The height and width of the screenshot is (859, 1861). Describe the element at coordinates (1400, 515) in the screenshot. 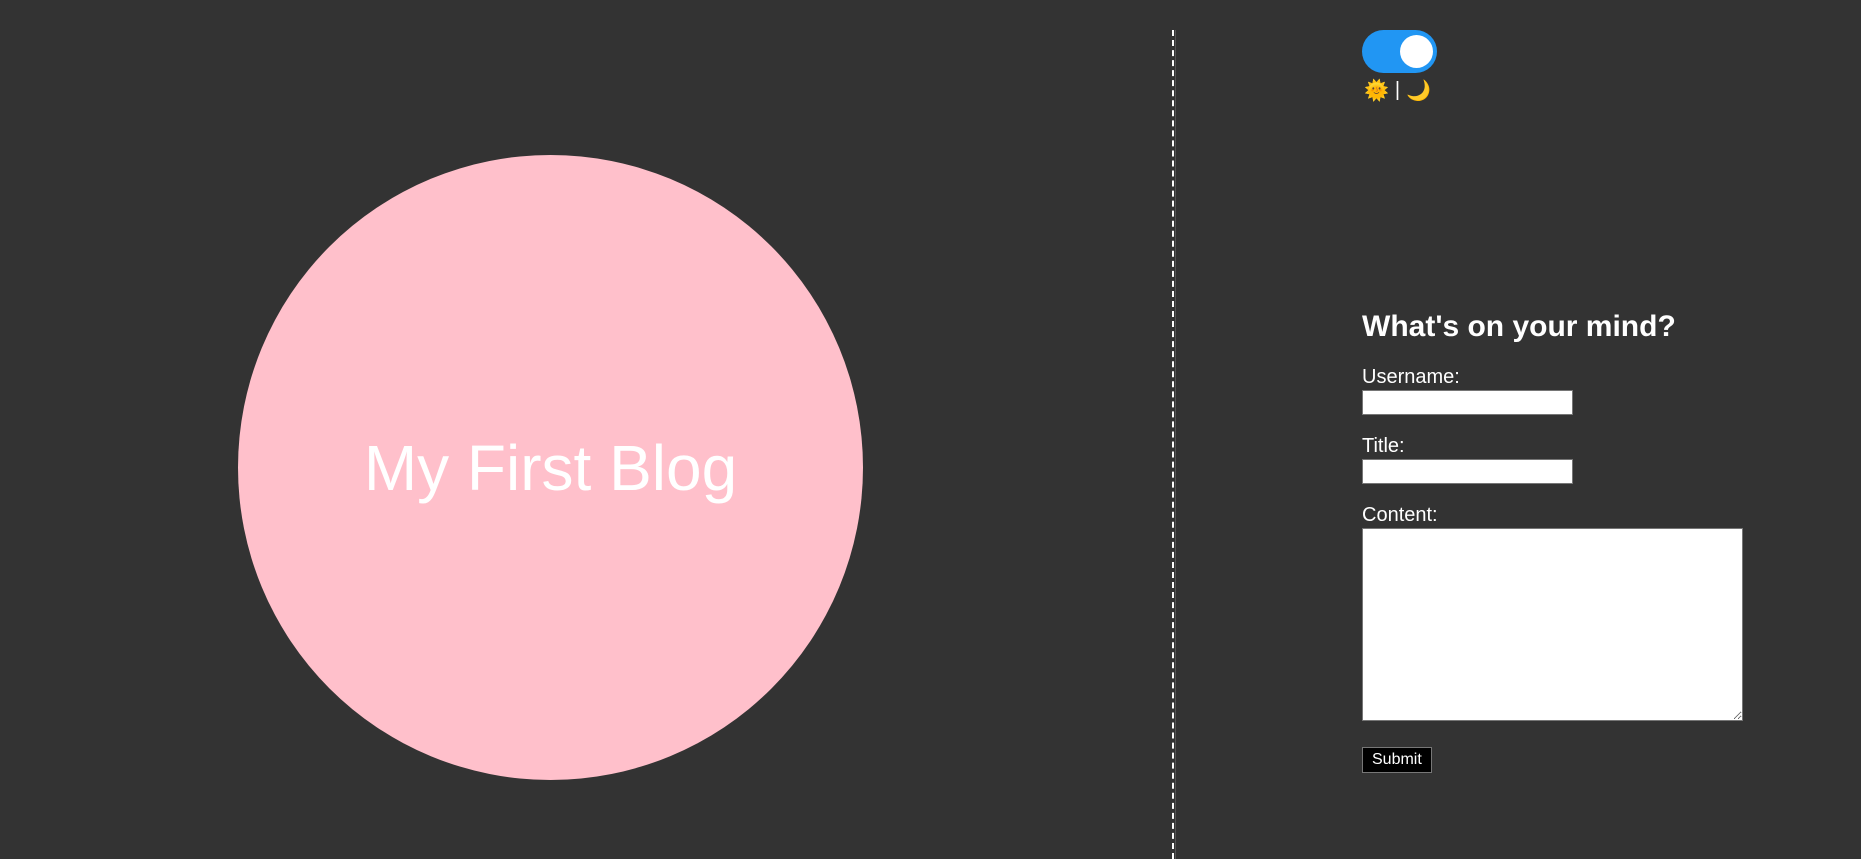

I see `content-label: Content:` at that location.